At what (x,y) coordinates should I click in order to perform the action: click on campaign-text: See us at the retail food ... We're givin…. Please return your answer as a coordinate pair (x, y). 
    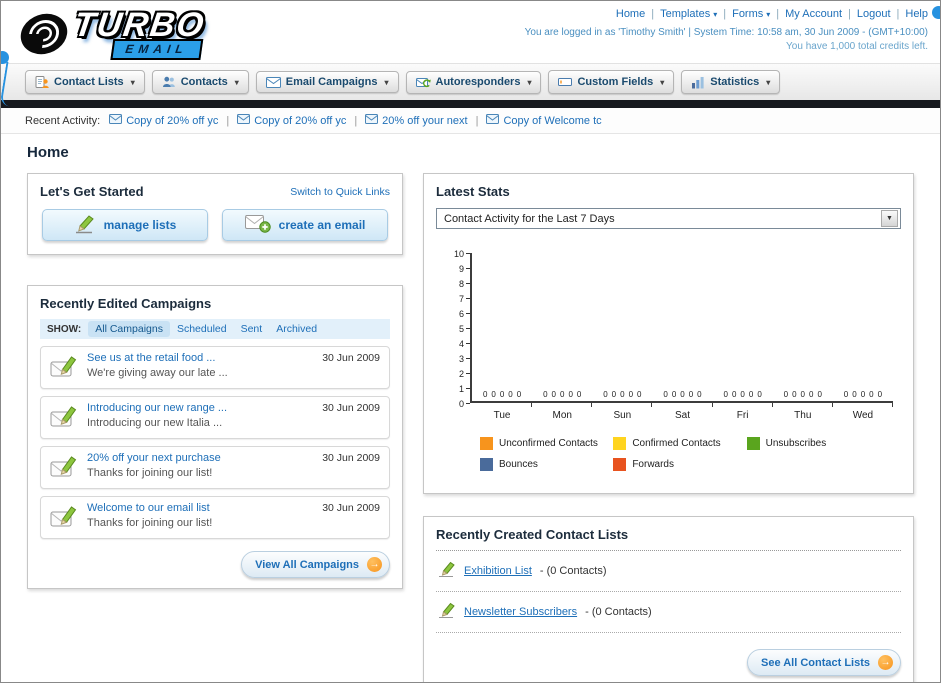
    Looking at the image, I should click on (200, 367).